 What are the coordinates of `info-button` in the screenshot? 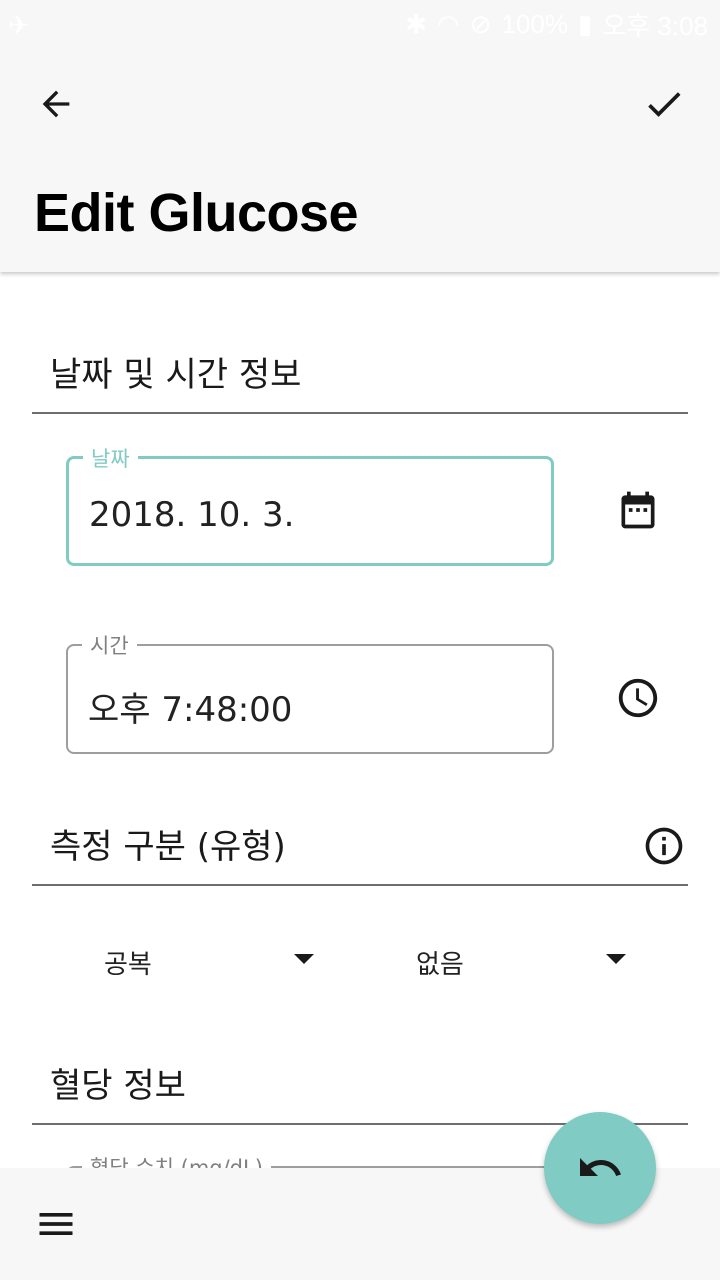 It's located at (664, 846).